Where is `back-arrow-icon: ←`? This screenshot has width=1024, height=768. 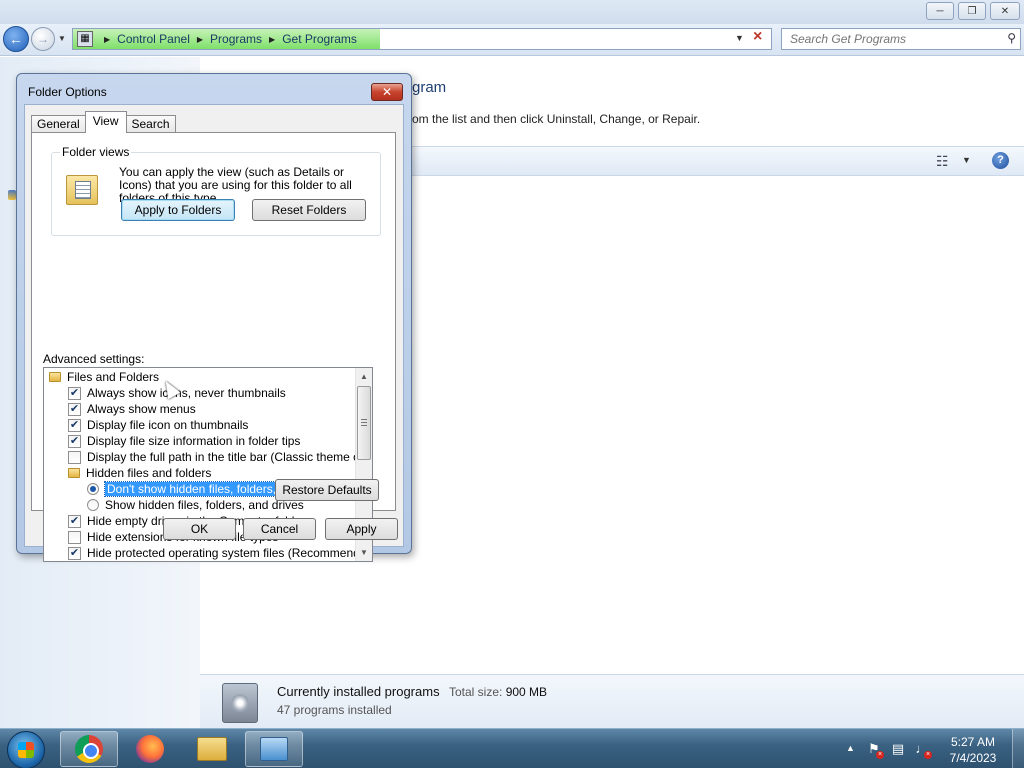
back-arrow-icon: ← is located at coordinates (16, 39).